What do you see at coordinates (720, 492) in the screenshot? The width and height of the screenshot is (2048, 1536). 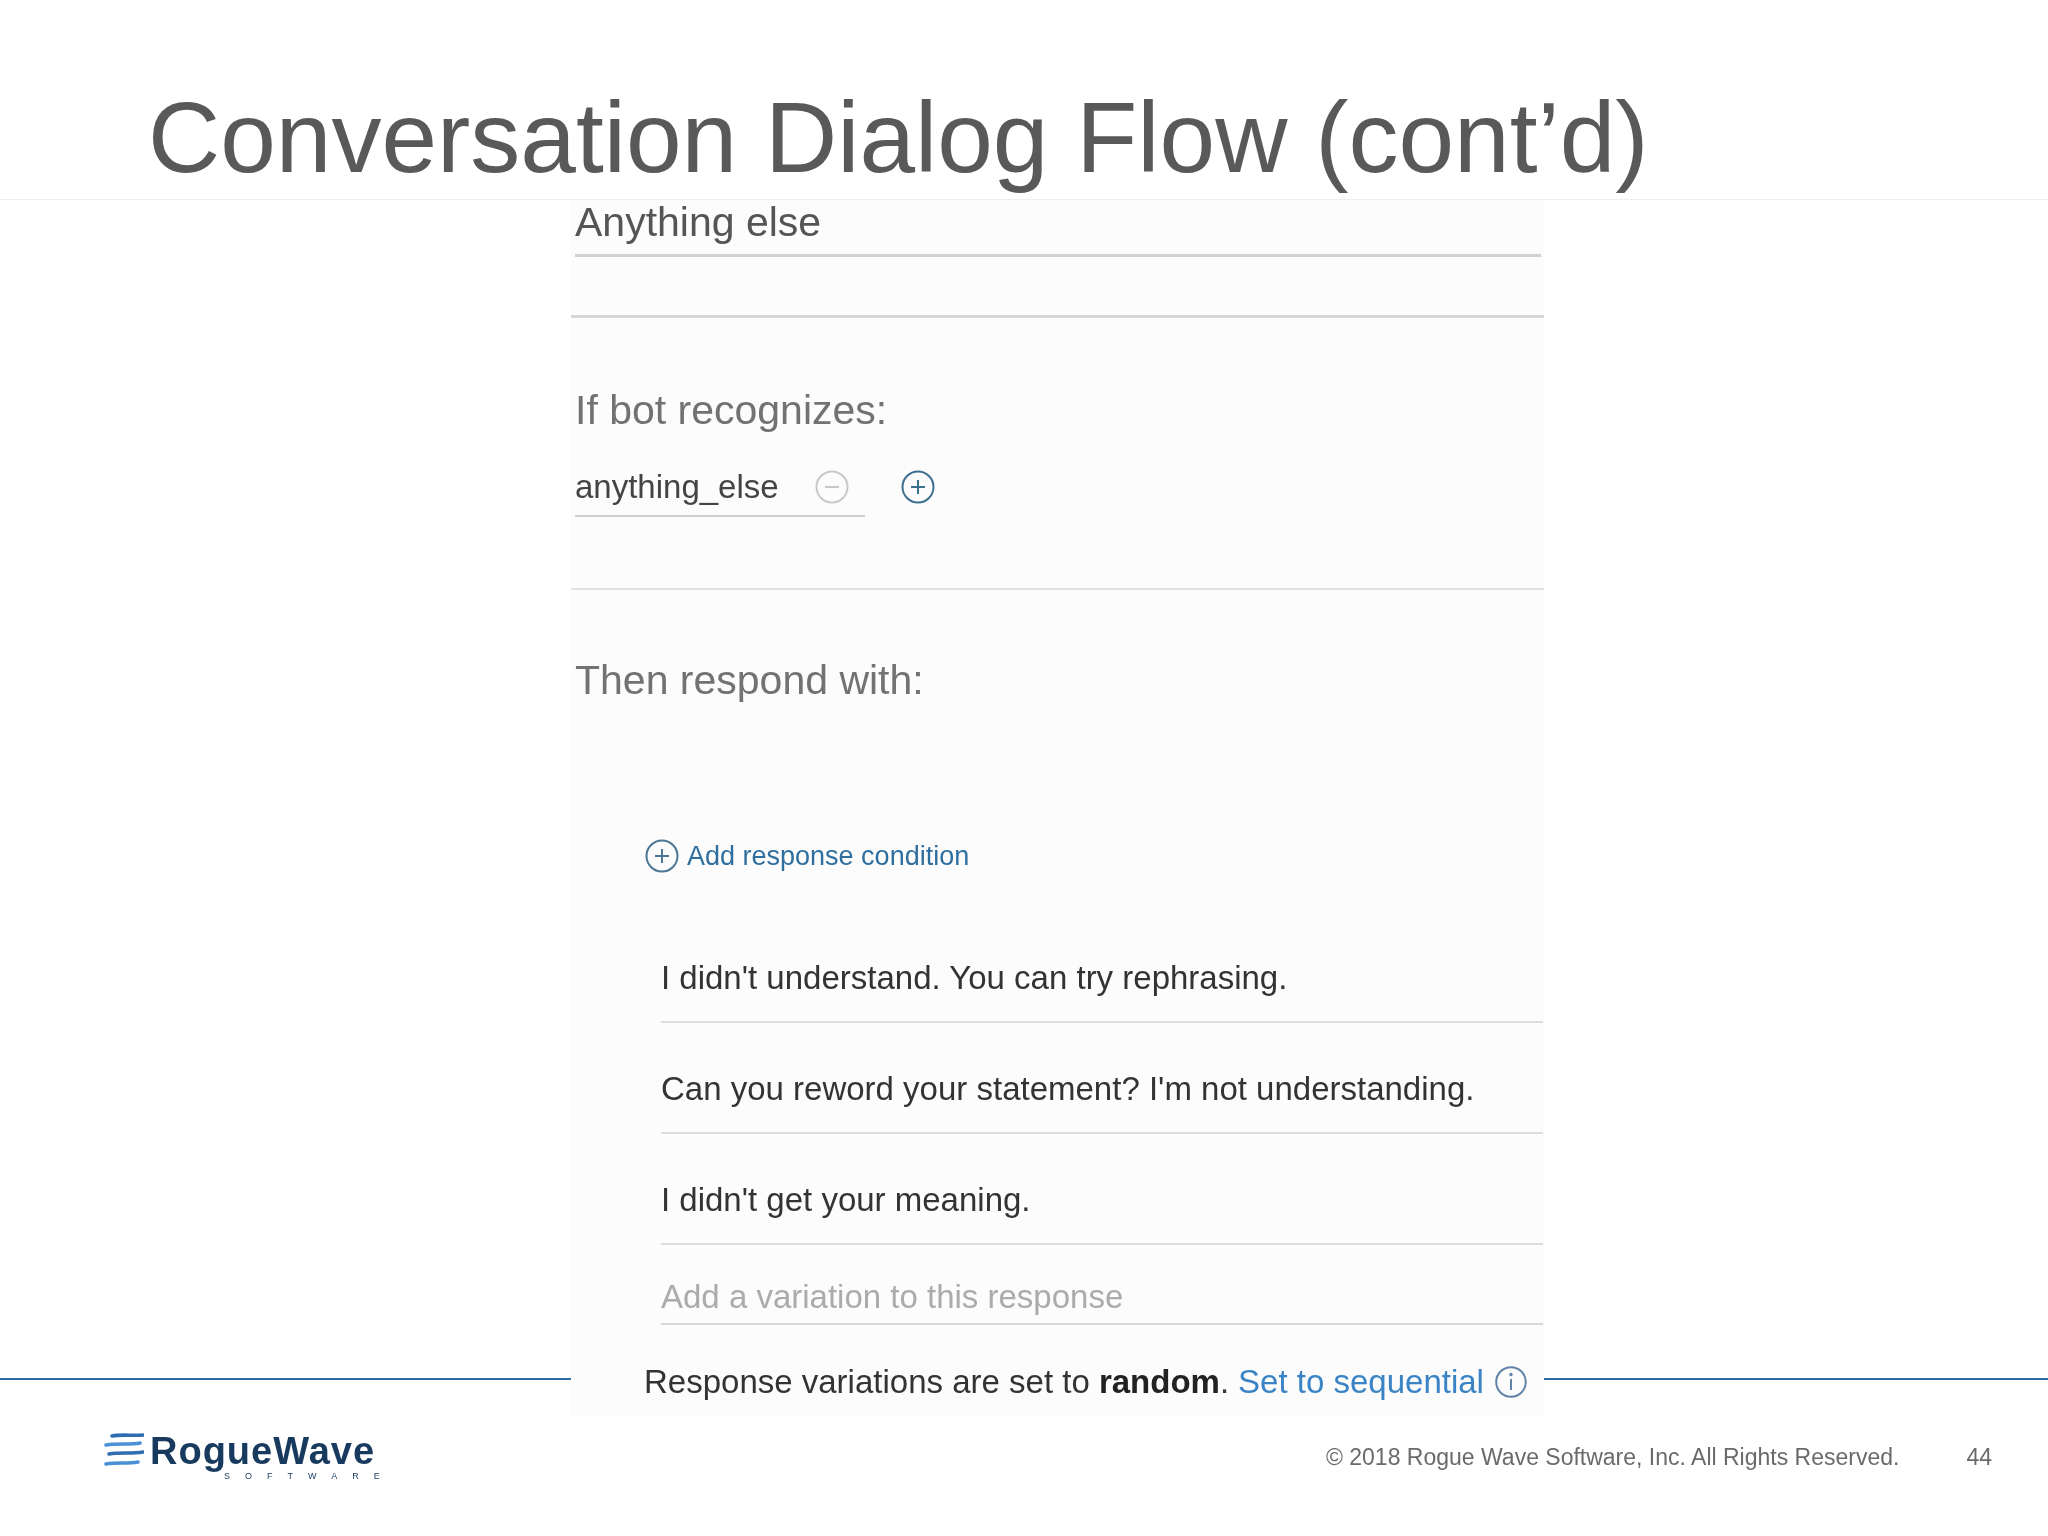 I see `condition-field: anything_else` at bounding box center [720, 492].